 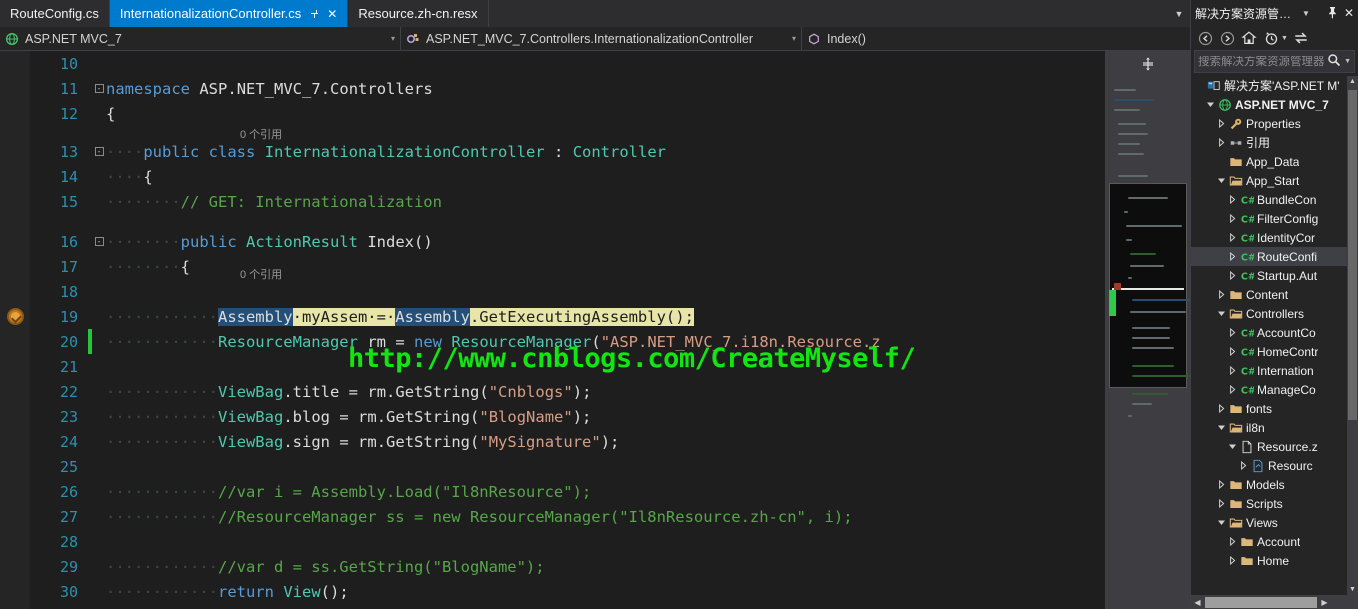 What do you see at coordinates (1269, 484) in the screenshot?
I see `tree-item: Models` at bounding box center [1269, 484].